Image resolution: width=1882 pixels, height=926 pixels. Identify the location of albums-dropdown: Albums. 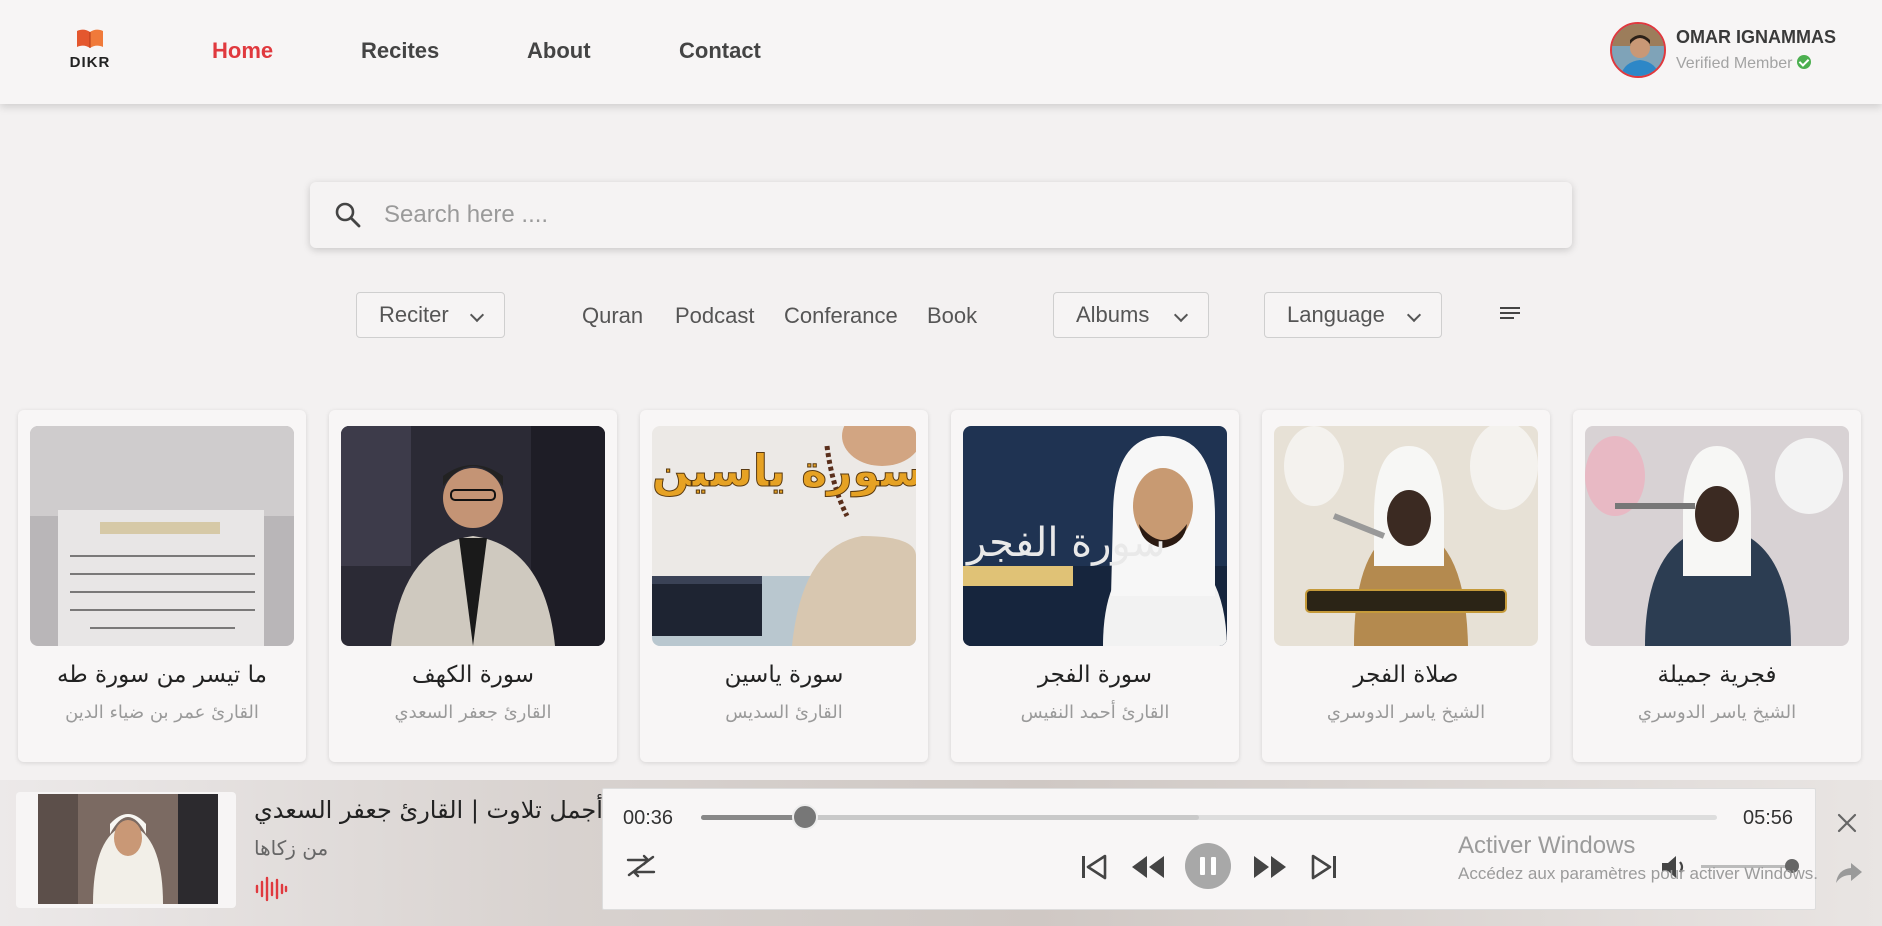
(1131, 315).